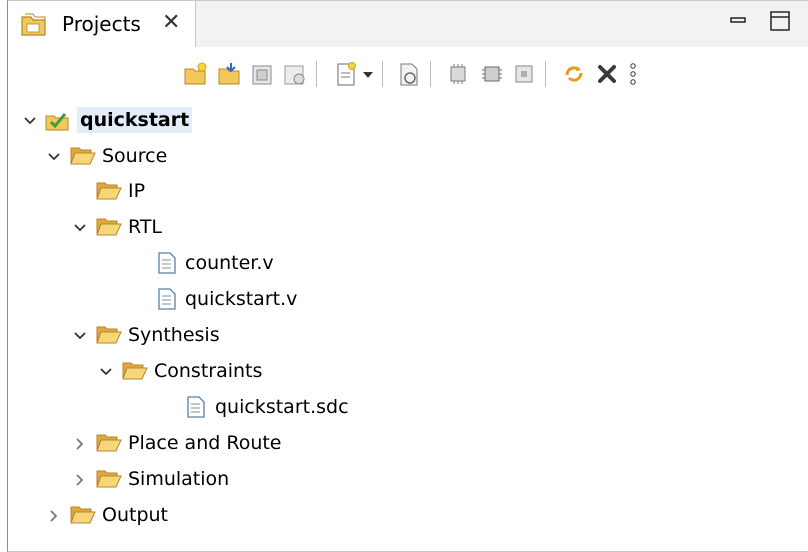 The height and width of the screenshot is (552, 808). Describe the element at coordinates (524, 74) in the screenshot. I see `generate-bitstream-icon` at that location.